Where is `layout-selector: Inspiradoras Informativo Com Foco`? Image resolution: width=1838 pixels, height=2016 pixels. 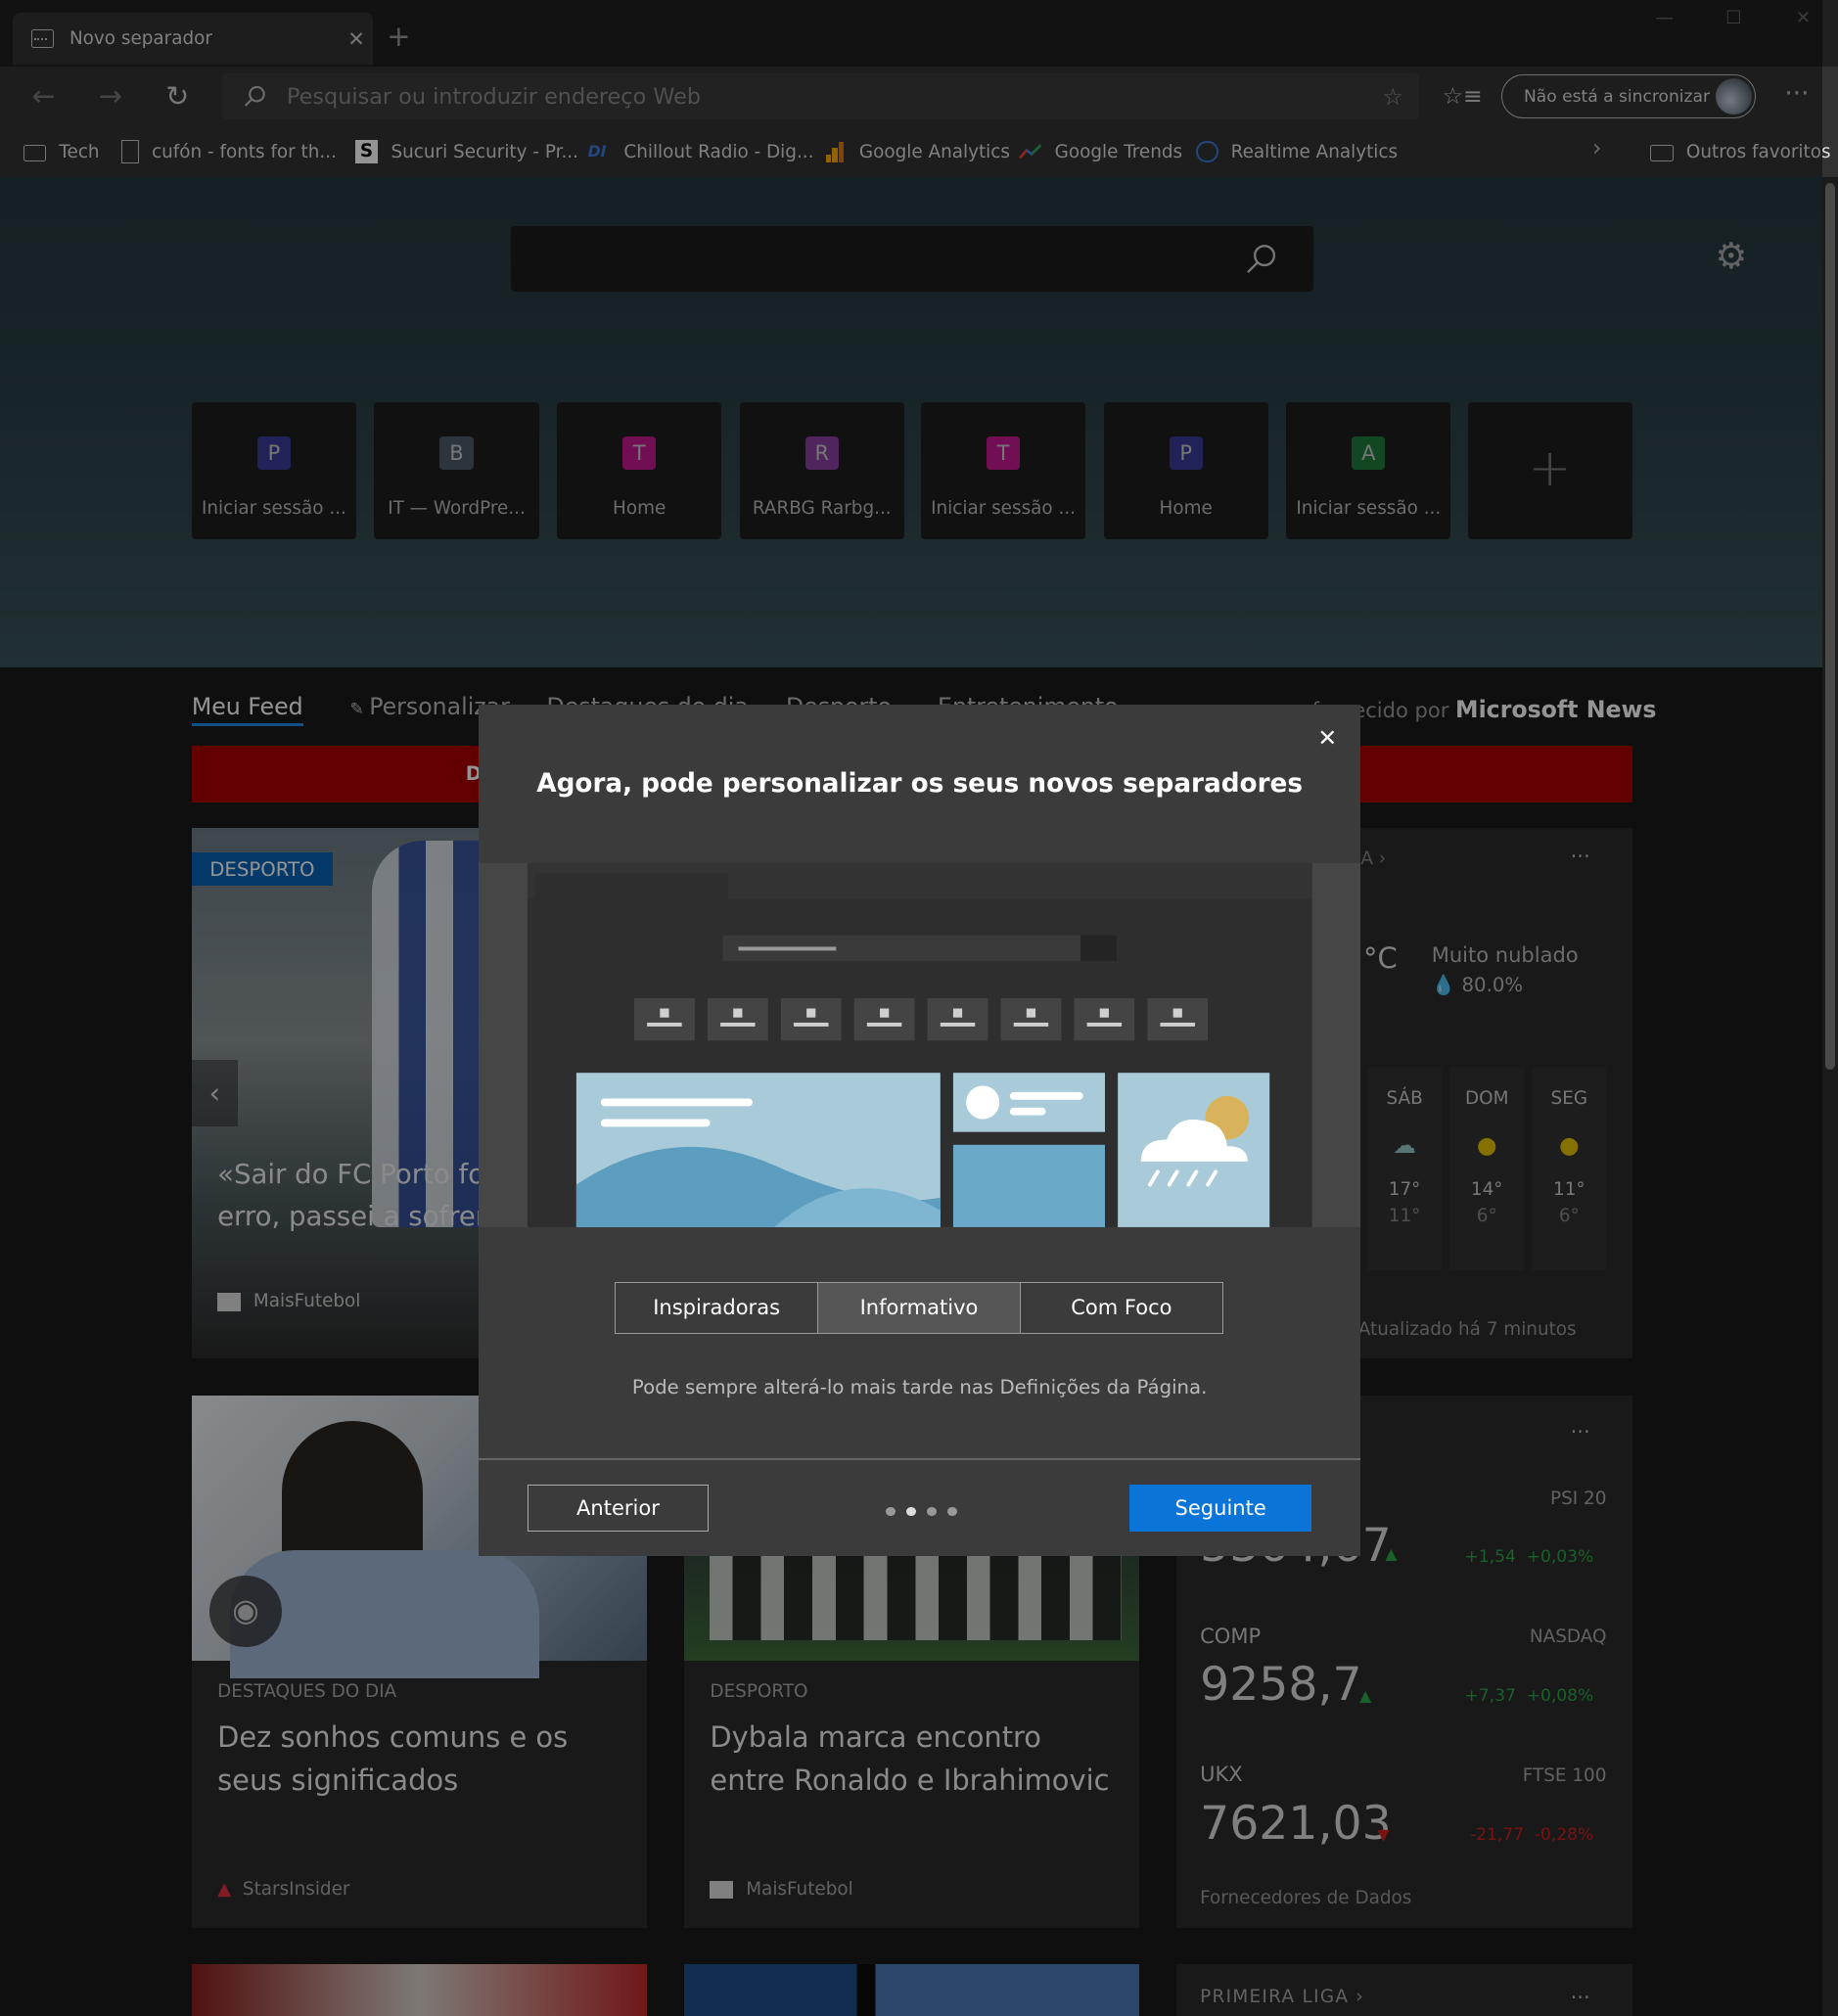 layout-selector: Inspiradoras Informativo Com Foco is located at coordinates (919, 1308).